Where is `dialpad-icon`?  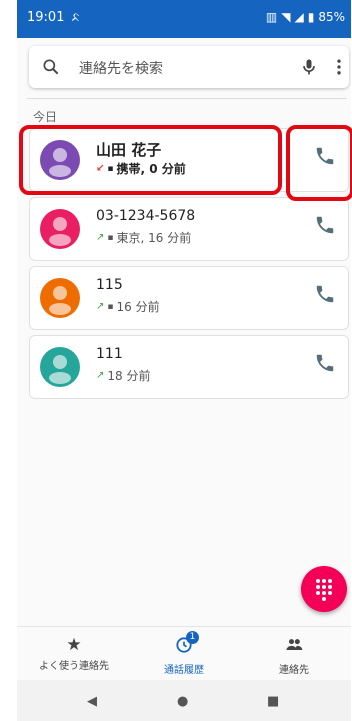 dialpad-icon is located at coordinates (324, 590).